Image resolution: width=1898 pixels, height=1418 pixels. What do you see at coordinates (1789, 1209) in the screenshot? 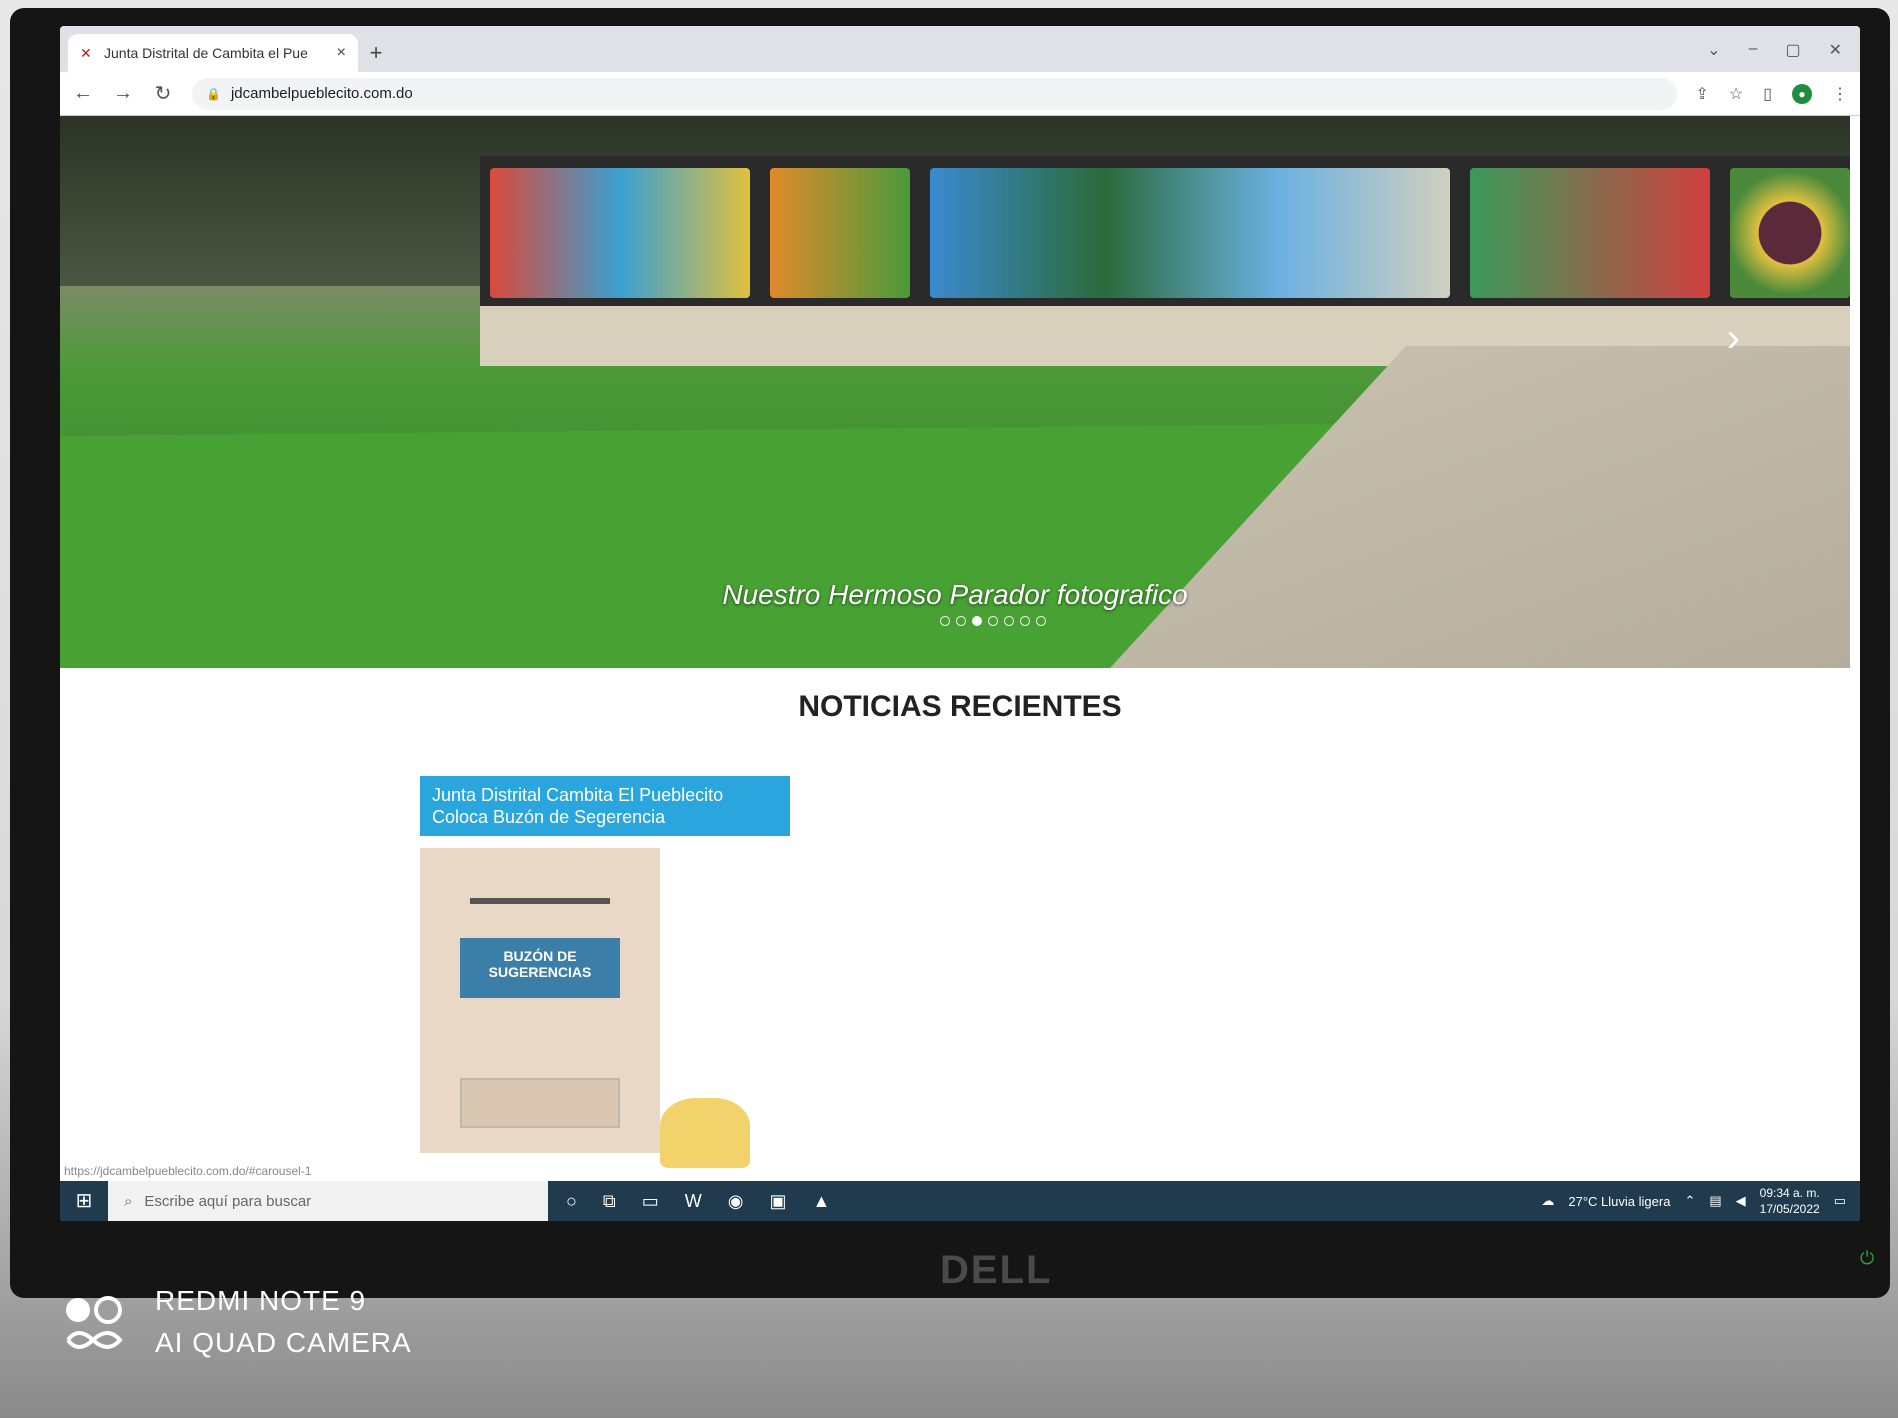
I see `clock-date: 17/05/2022` at bounding box center [1789, 1209].